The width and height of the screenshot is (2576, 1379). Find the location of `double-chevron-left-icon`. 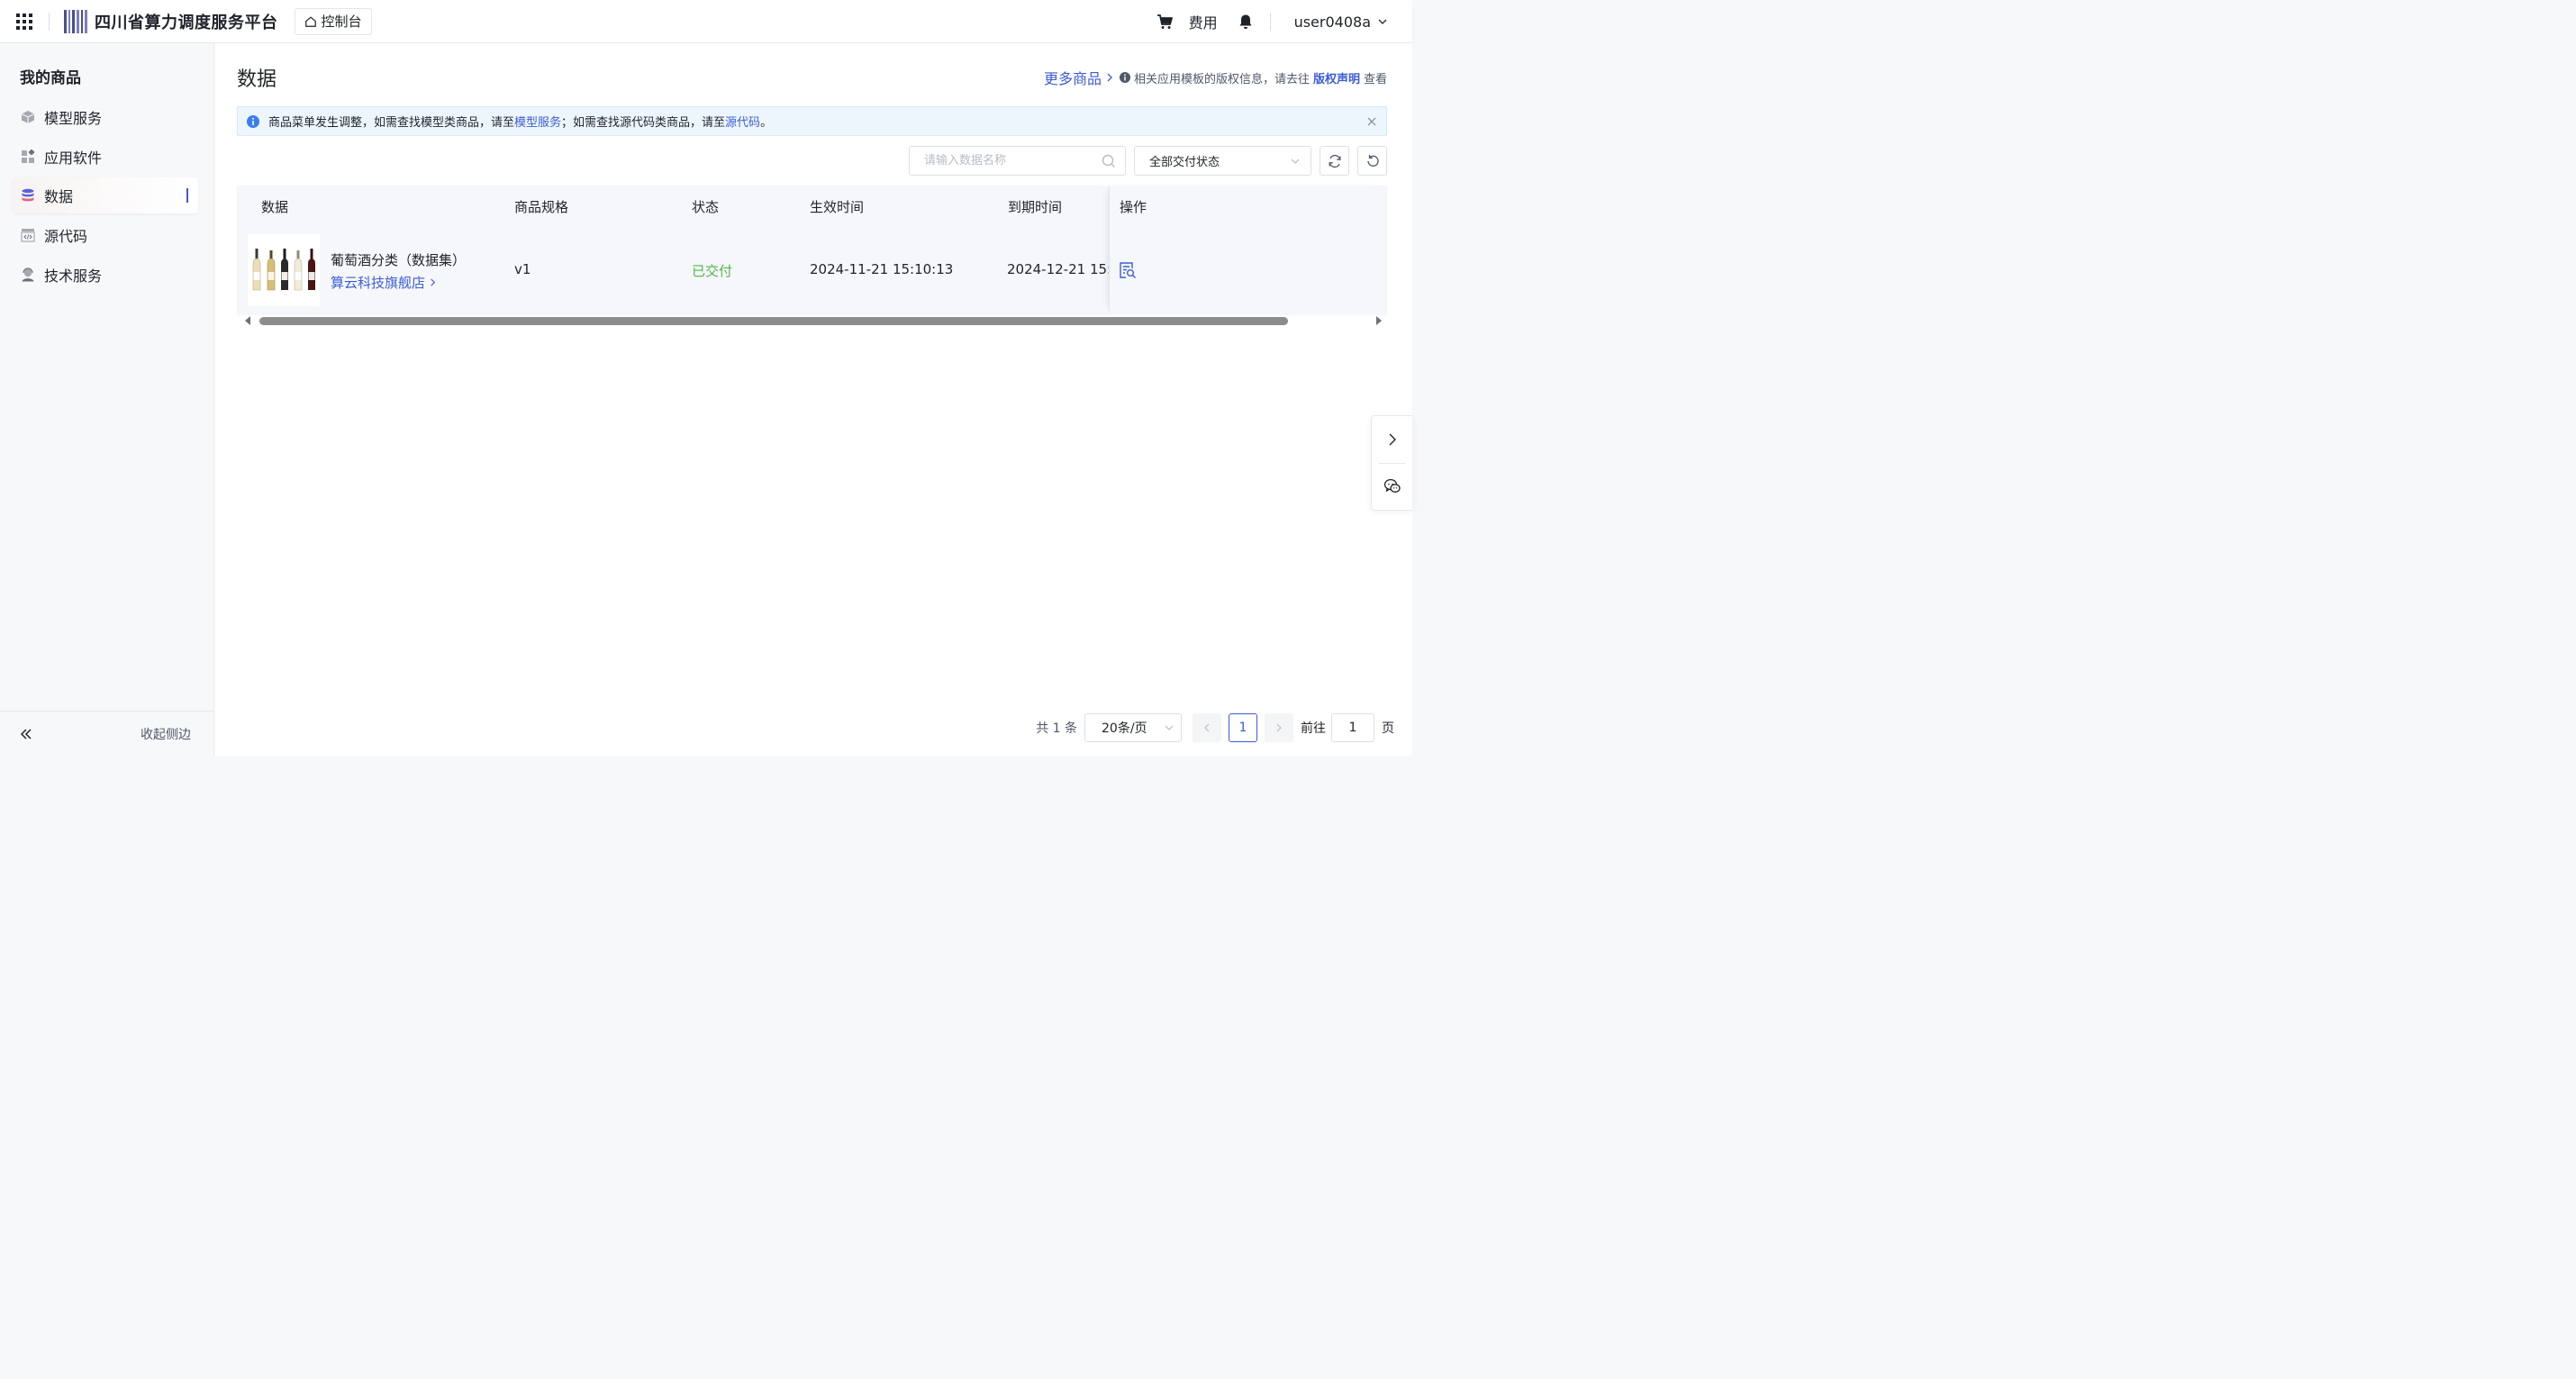

double-chevron-left-icon is located at coordinates (26, 733).